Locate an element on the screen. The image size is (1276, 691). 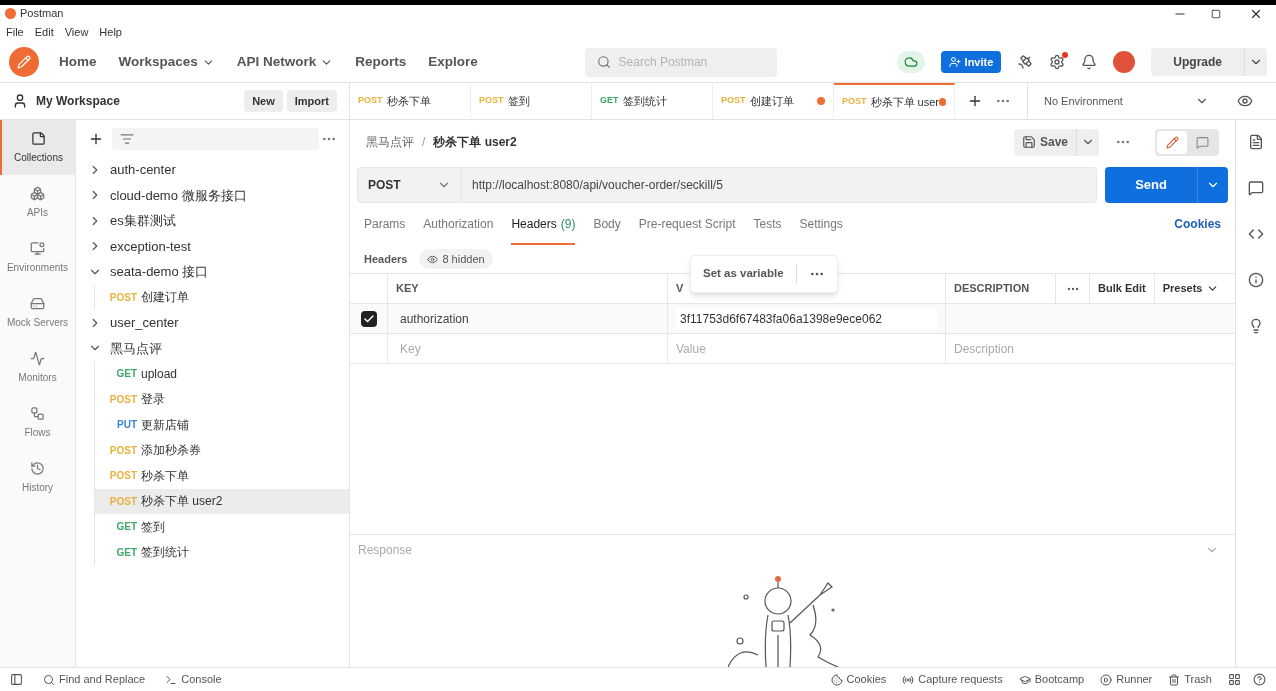
method-label: PUT is located at coordinates (127, 425).